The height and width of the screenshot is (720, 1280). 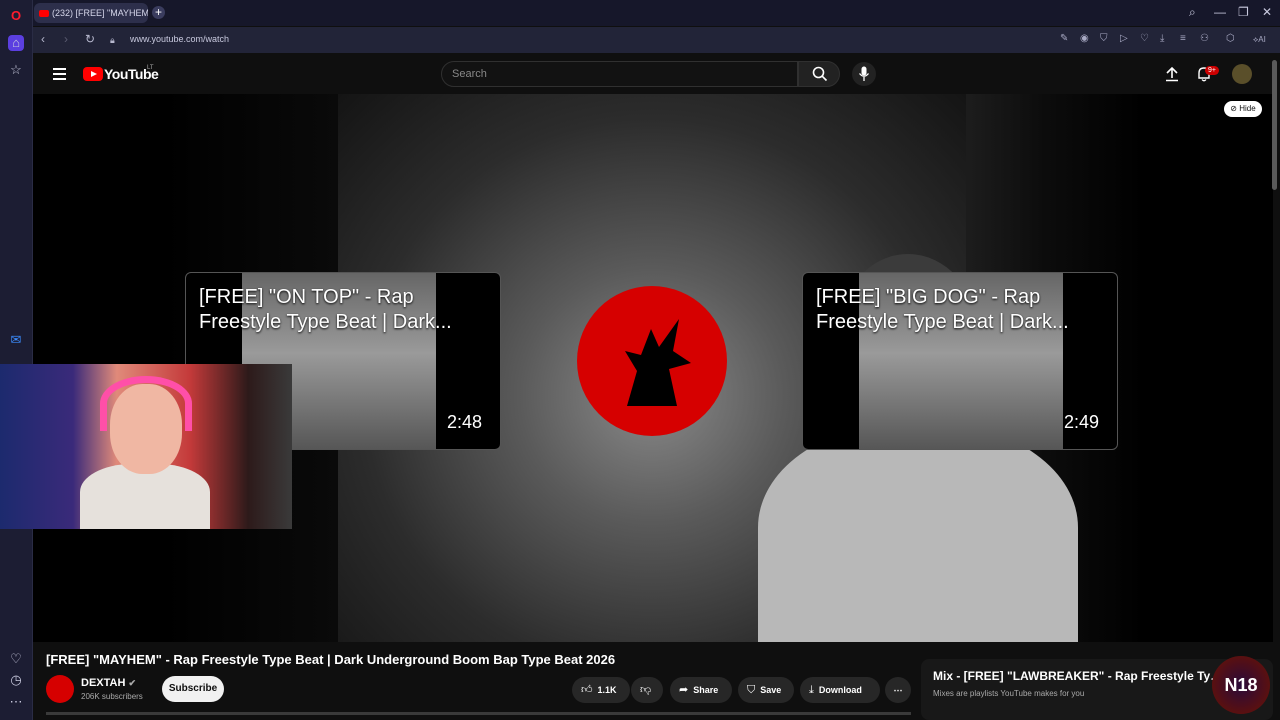 I want to click on verified-icon: ✔, so click(x=132, y=683).